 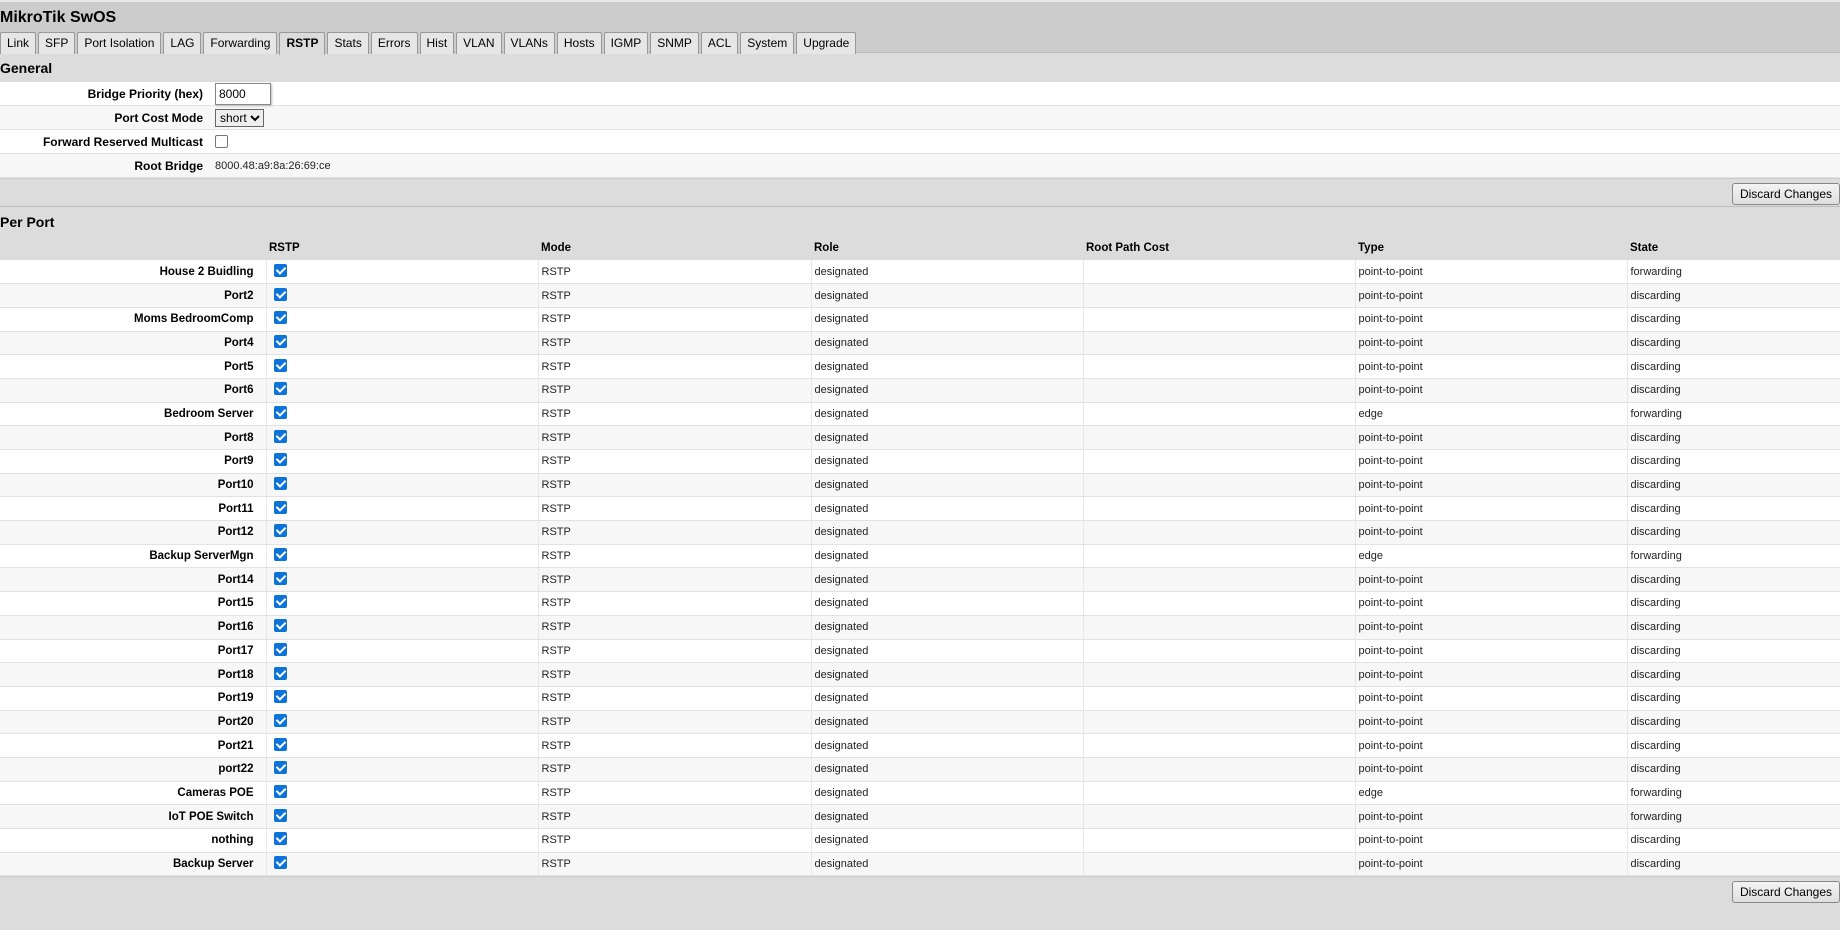 What do you see at coordinates (18, 43) in the screenshot?
I see `tab-link: Link` at bounding box center [18, 43].